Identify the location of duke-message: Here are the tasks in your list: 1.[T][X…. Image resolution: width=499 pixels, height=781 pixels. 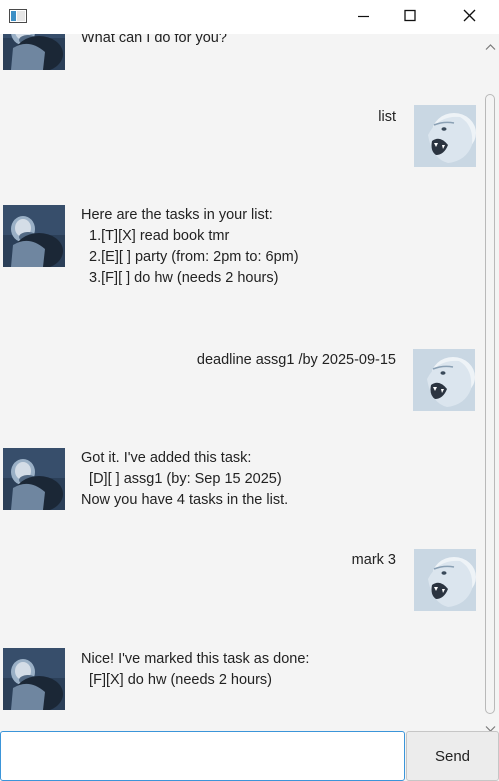
(190, 246).